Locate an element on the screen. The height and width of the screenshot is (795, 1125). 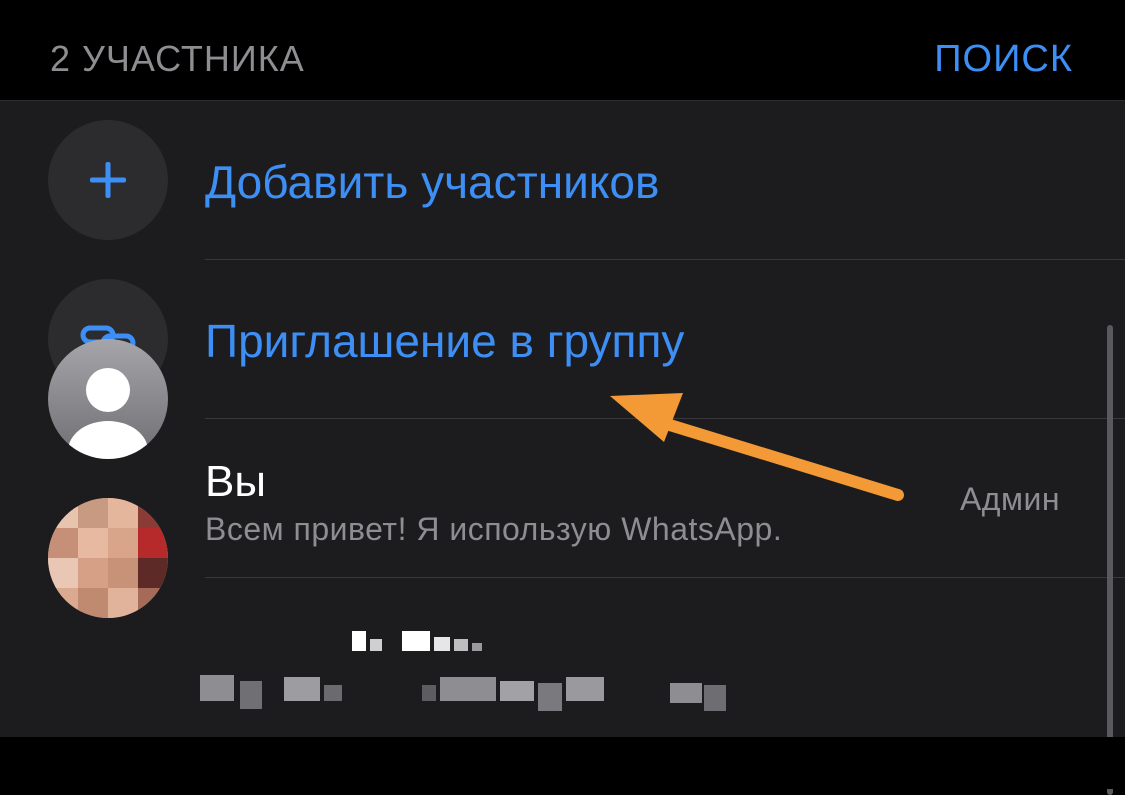
admin-badge: Админ is located at coordinates (1009, 499).